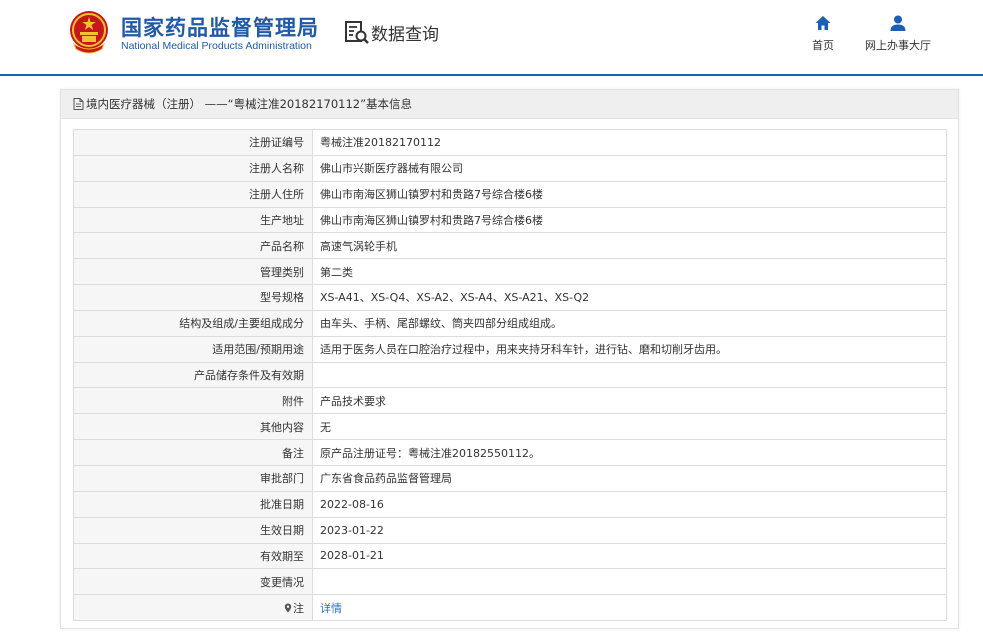  What do you see at coordinates (193, 246) in the screenshot?
I see `row-label: 产品名称` at bounding box center [193, 246].